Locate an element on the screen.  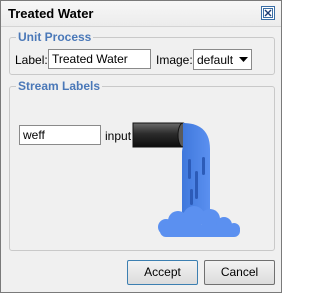
image-select: default is located at coordinates (222, 59).